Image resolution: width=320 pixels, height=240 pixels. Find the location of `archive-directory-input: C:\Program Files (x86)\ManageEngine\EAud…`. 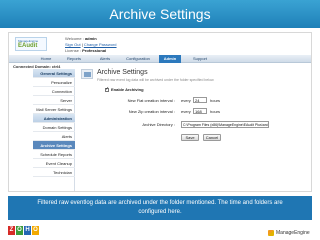

archive-directory-input: C:\Program Files (x86)\ManageEngine\EAud… is located at coordinates (225, 124).